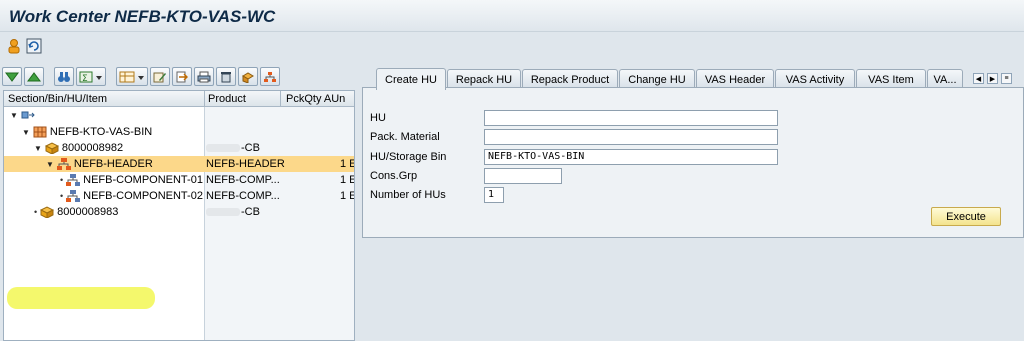 This screenshot has height=341, width=1024. Describe the element at coordinates (245, 164) in the screenshot. I see `product-cell: NEFB-HEADER` at that location.